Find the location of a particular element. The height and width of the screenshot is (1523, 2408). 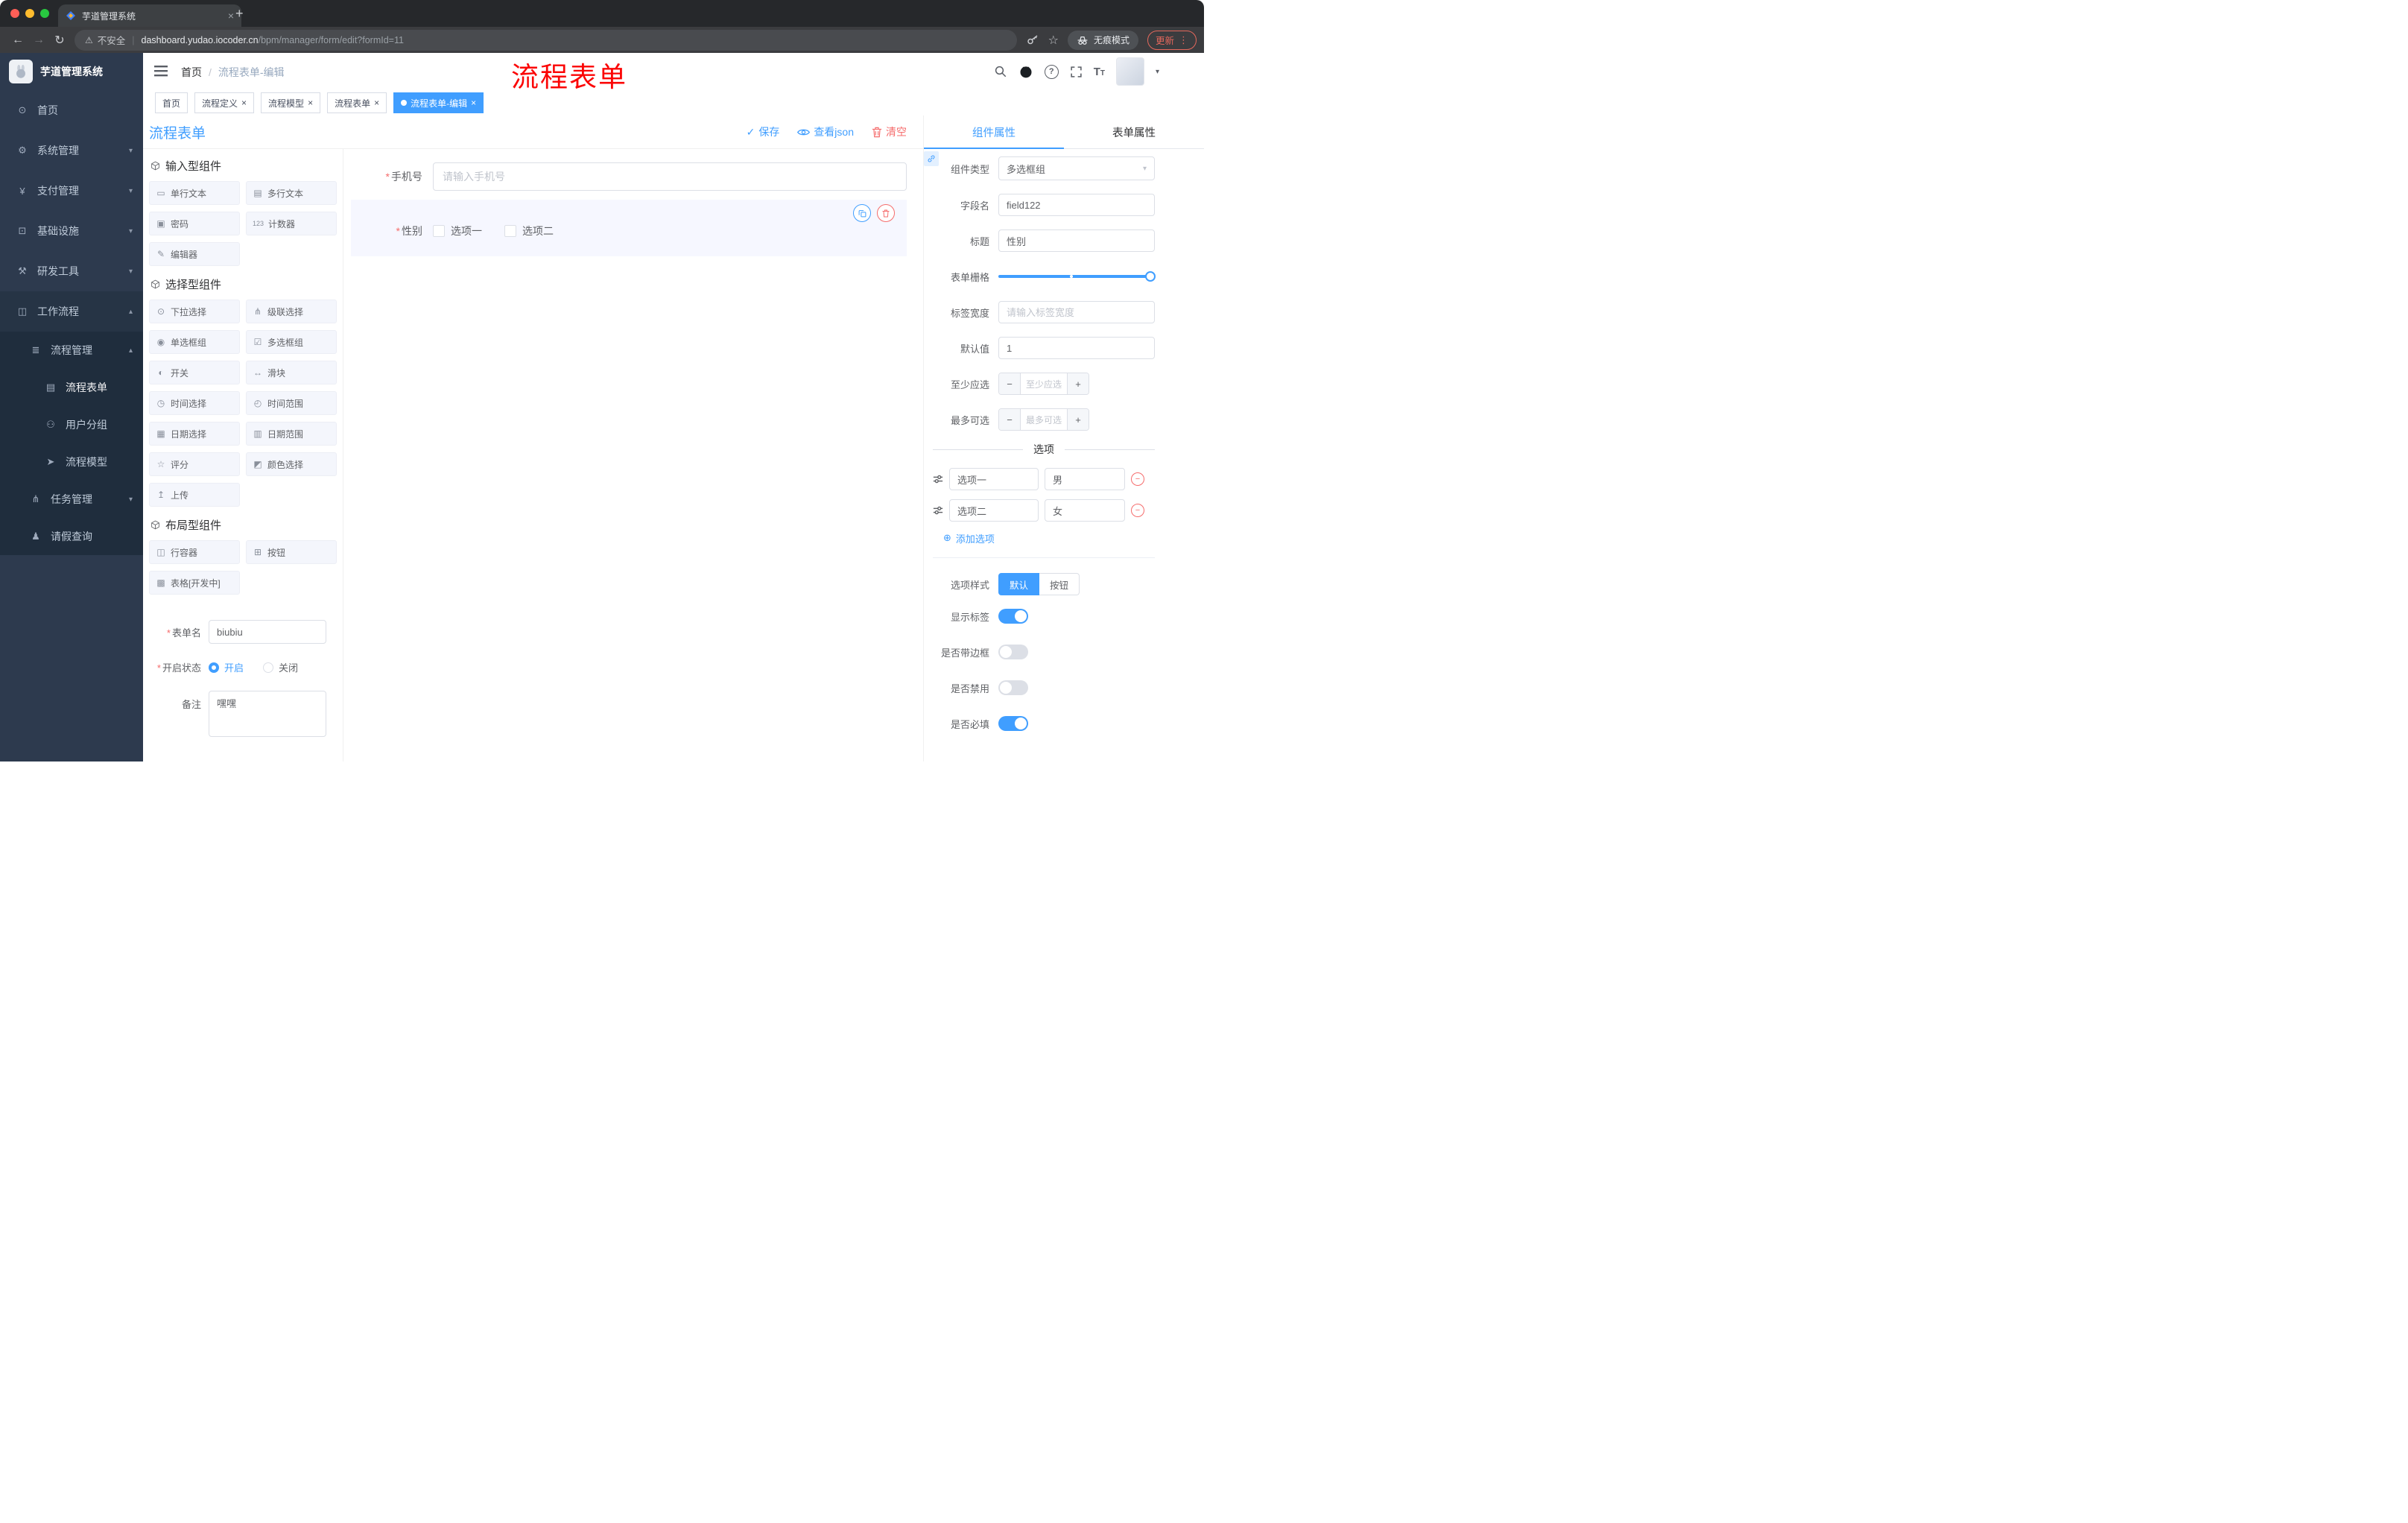

disabled-toggle is located at coordinates (1013, 687).